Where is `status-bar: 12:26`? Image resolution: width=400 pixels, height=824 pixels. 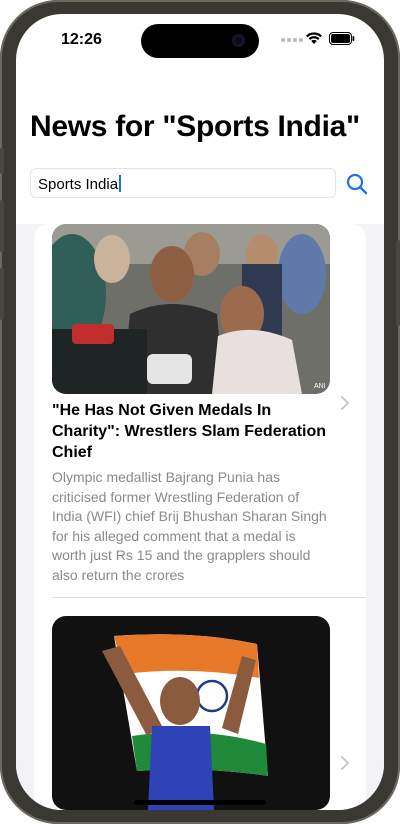
status-bar: 12:26 is located at coordinates (200, 39).